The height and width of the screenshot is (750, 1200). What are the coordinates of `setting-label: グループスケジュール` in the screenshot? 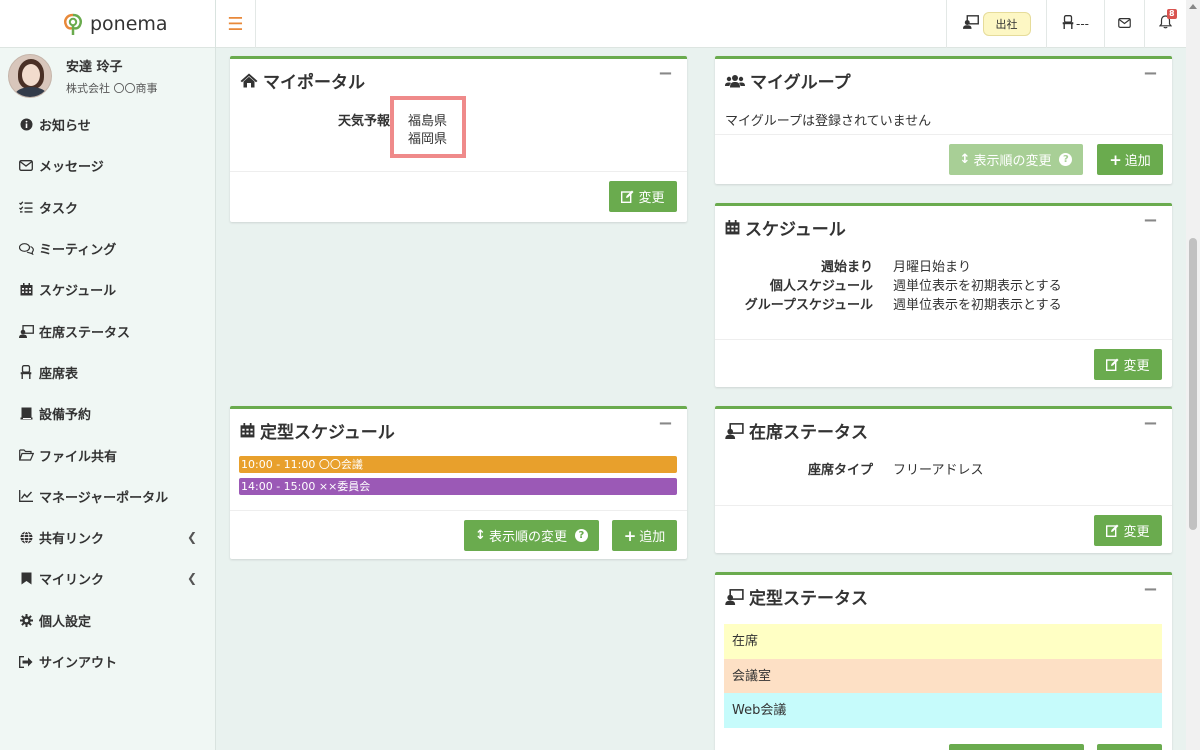 It's located at (808, 305).